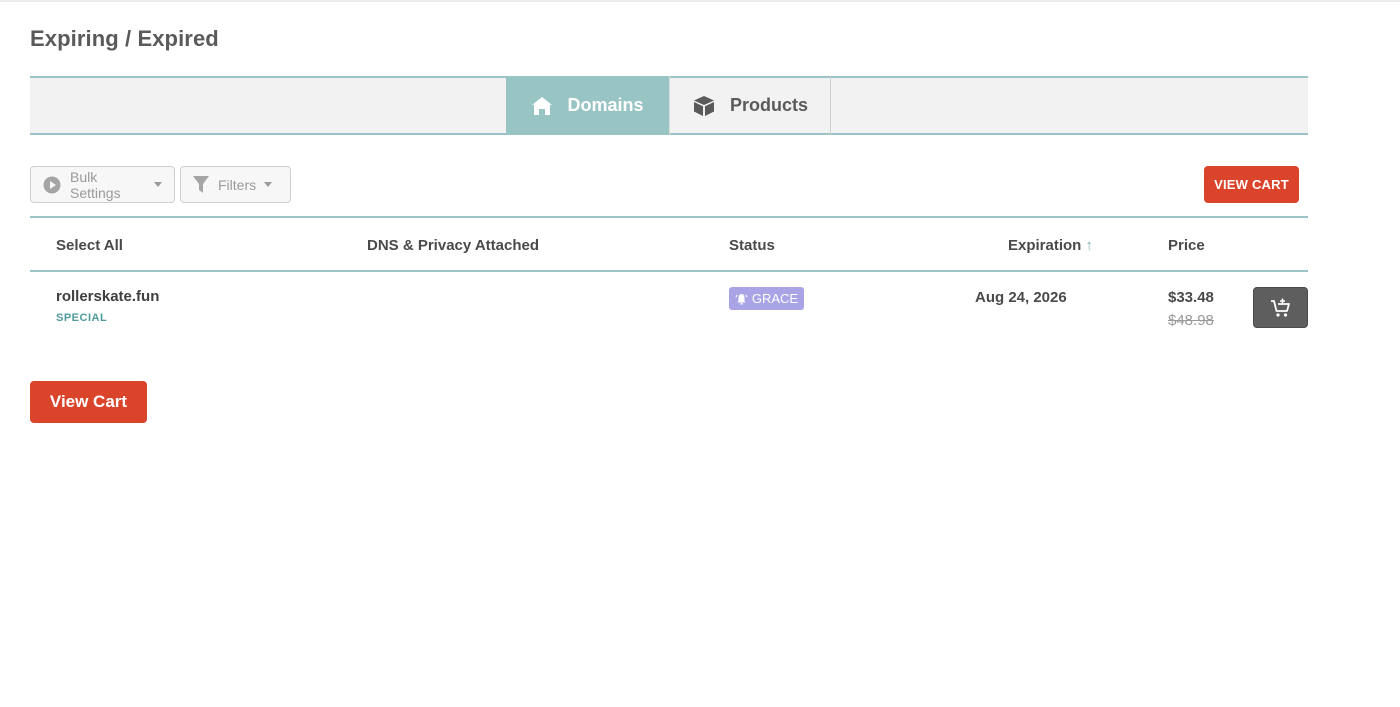 Image resolution: width=1400 pixels, height=707 pixels. Describe the element at coordinates (88, 402) in the screenshot. I see `view-cart-button-bottom: View Cart` at that location.